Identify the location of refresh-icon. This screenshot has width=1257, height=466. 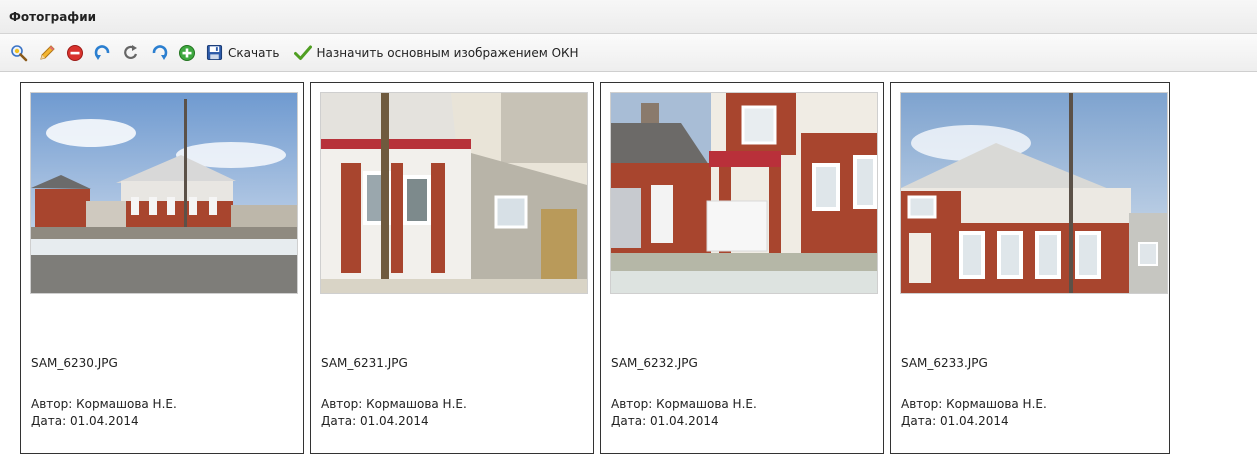
(131, 53).